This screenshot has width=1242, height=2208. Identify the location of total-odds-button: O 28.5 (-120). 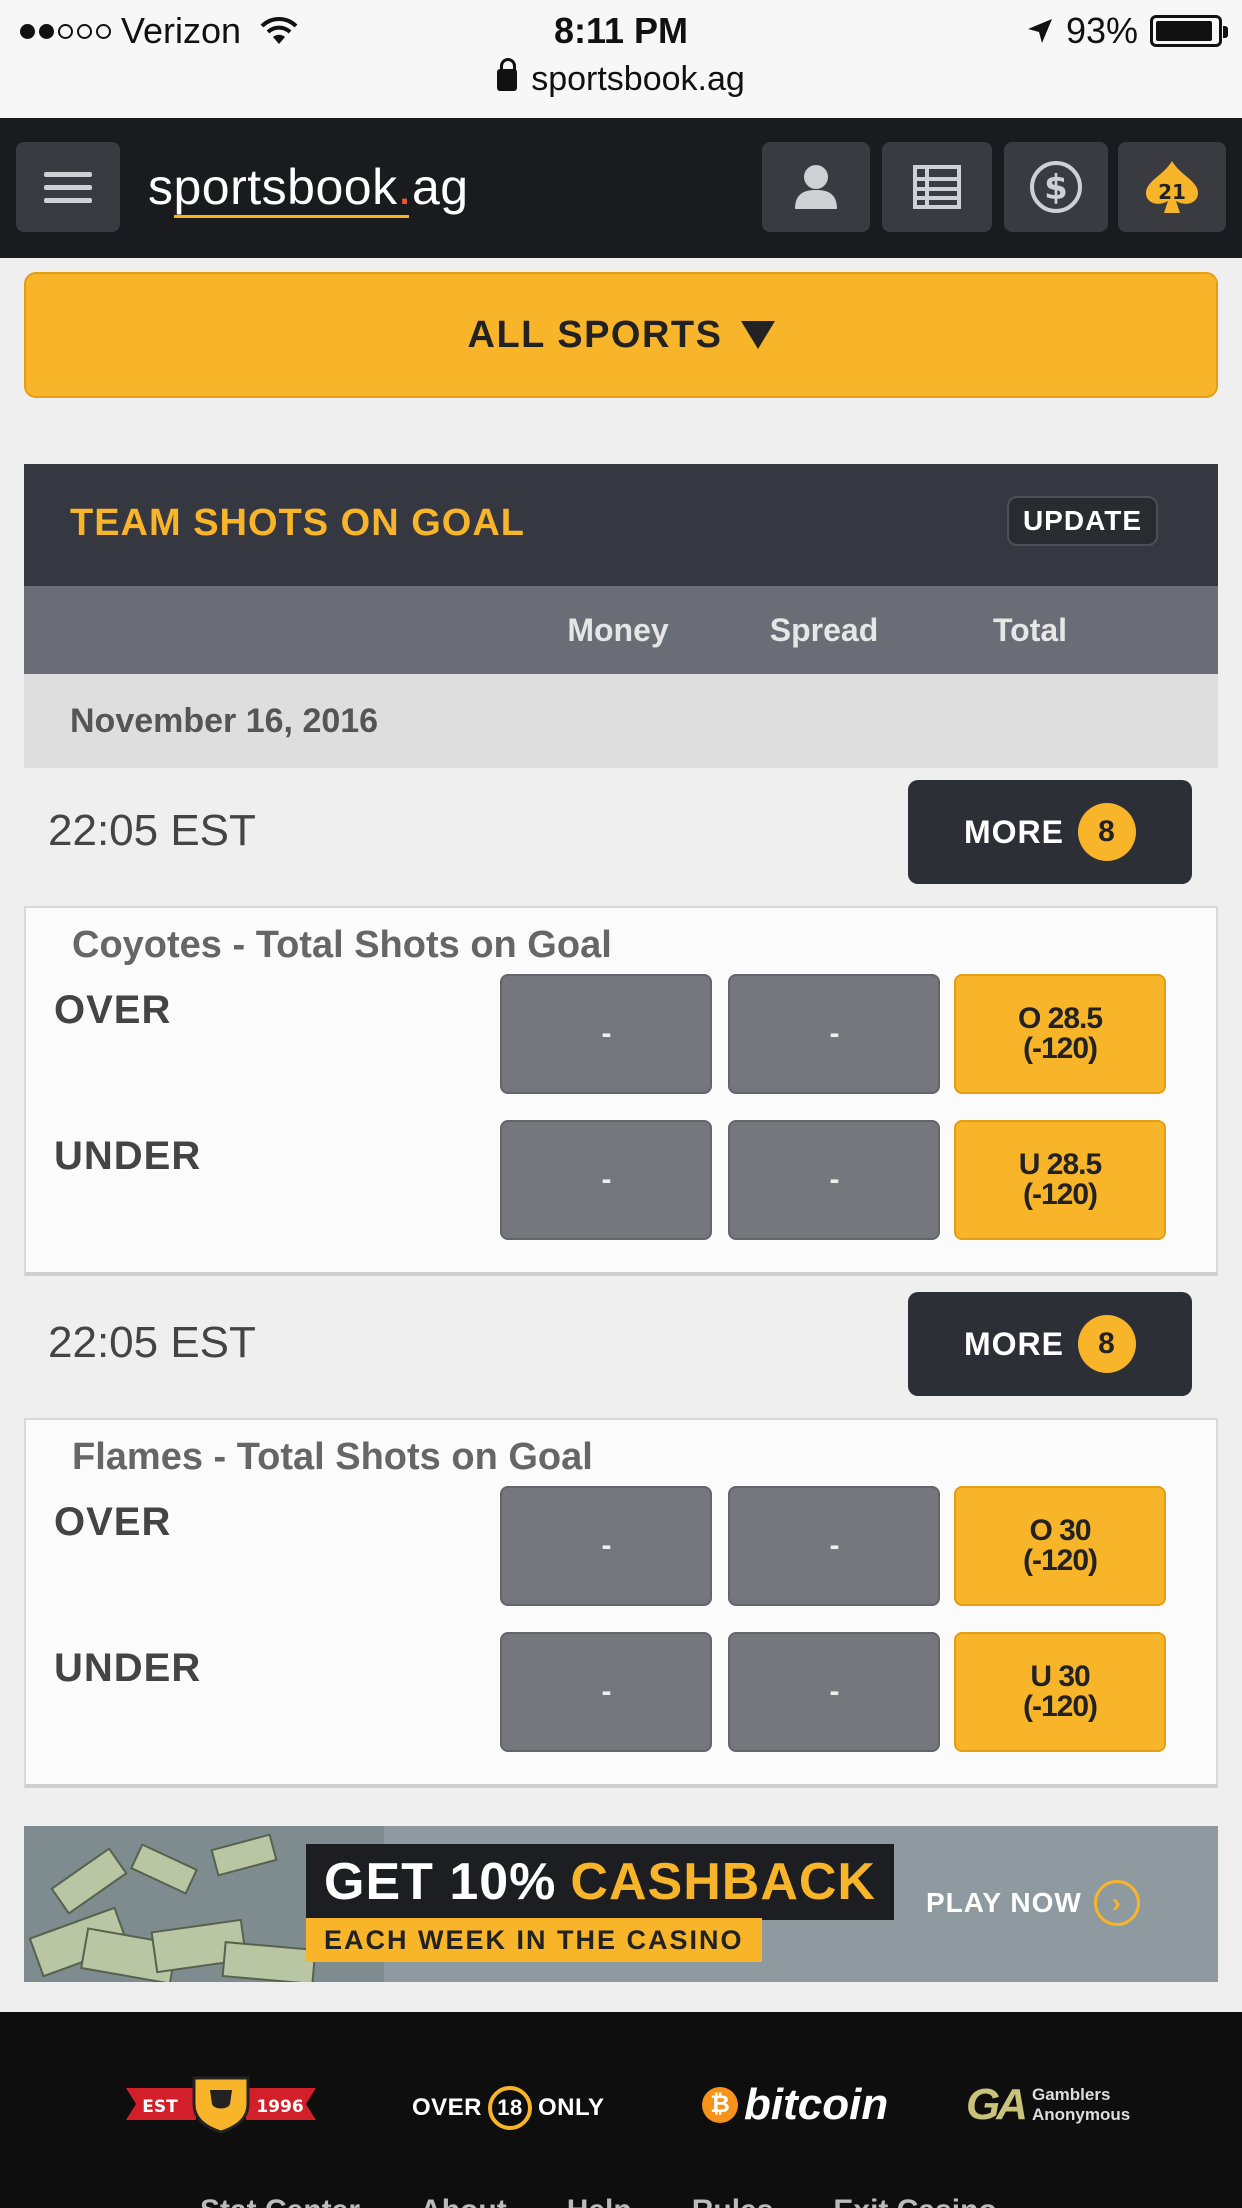
(1060, 1034).